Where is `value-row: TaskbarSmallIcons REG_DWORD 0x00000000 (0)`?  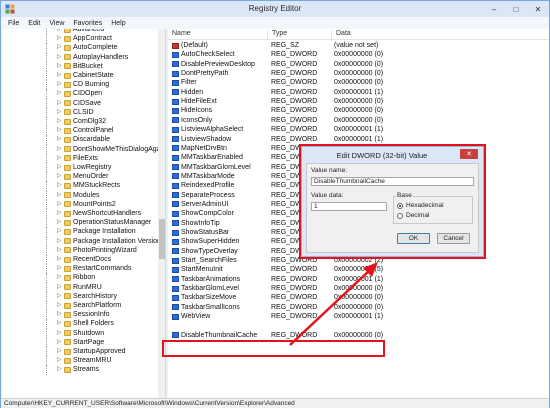 value-row: TaskbarSmallIcons REG_DWORD 0x00000000 (0) is located at coordinates (358, 307).